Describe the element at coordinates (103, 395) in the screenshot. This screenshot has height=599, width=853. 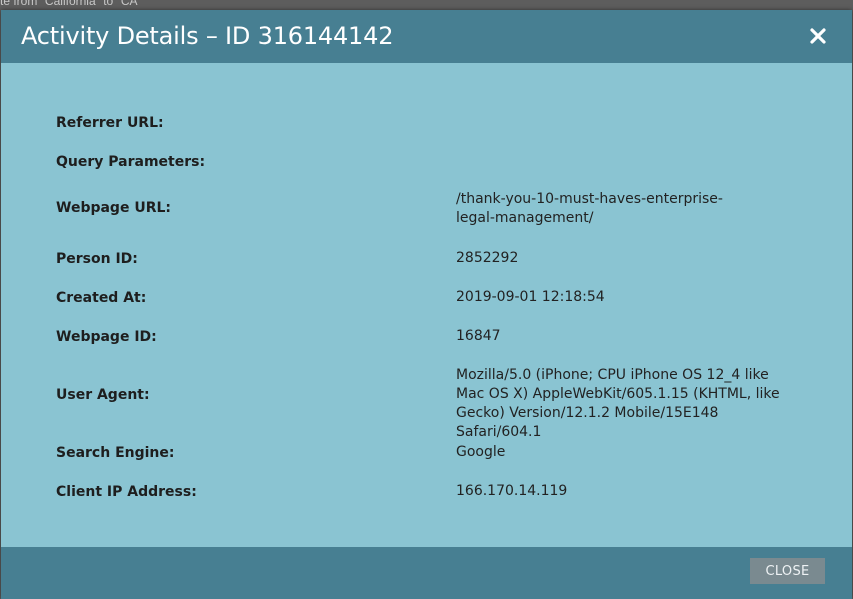
I see `field-label: User Agent:` at that location.